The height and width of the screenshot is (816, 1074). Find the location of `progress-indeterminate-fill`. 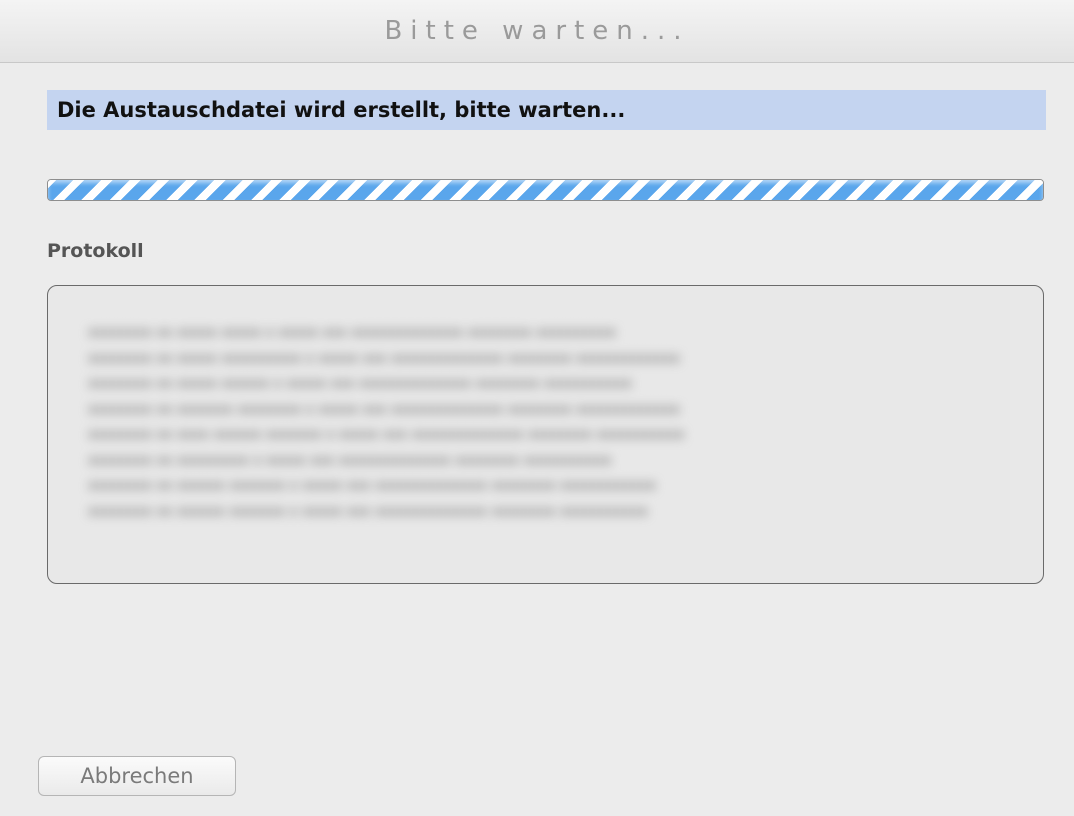

progress-indeterminate-fill is located at coordinates (545, 190).